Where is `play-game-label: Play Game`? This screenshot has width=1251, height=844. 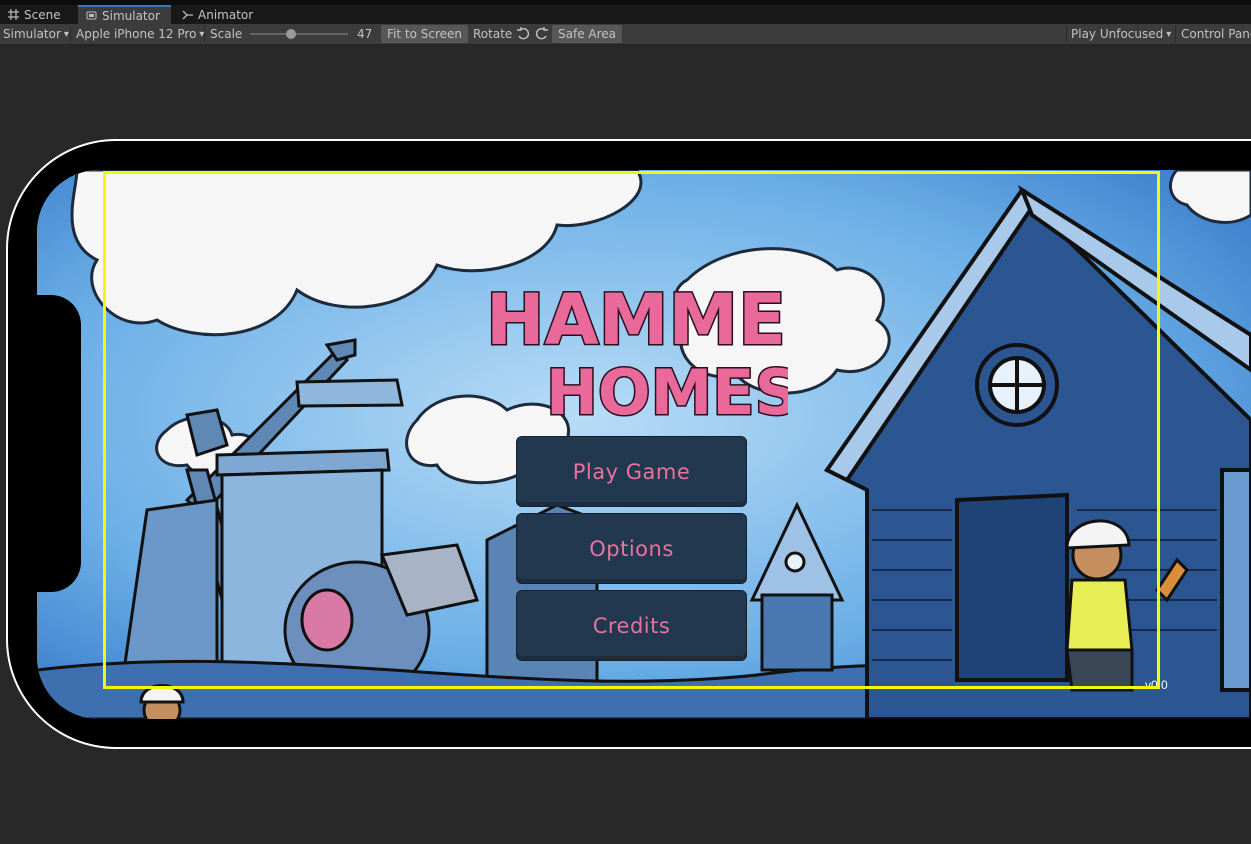
play-game-label: Play Game is located at coordinates (631, 471).